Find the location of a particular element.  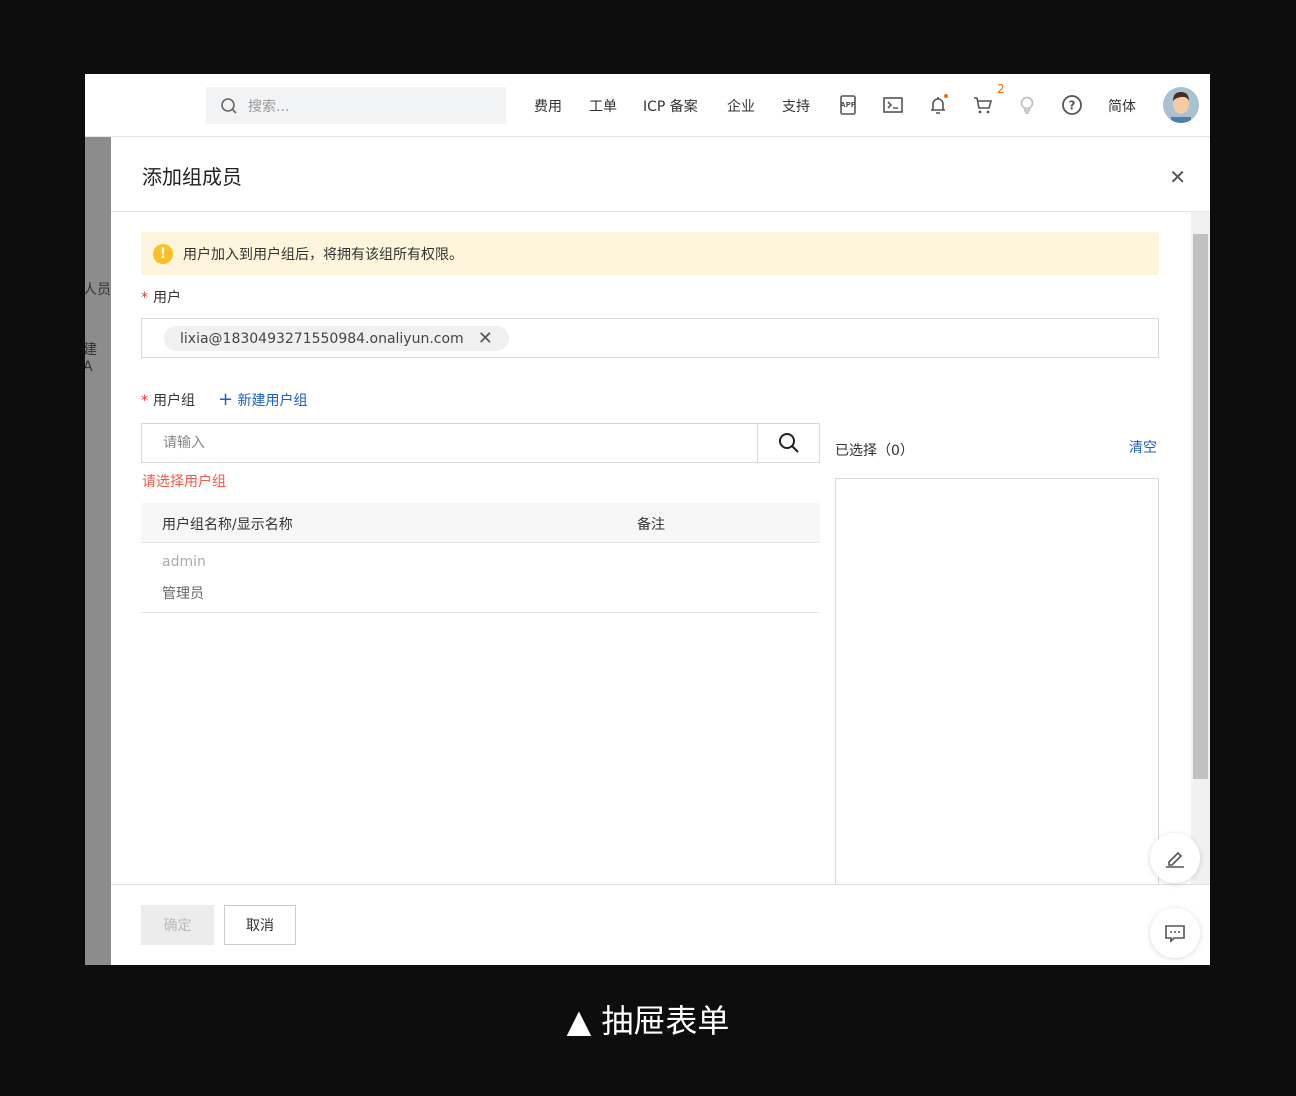

cancel-button: 取消 is located at coordinates (260, 925).